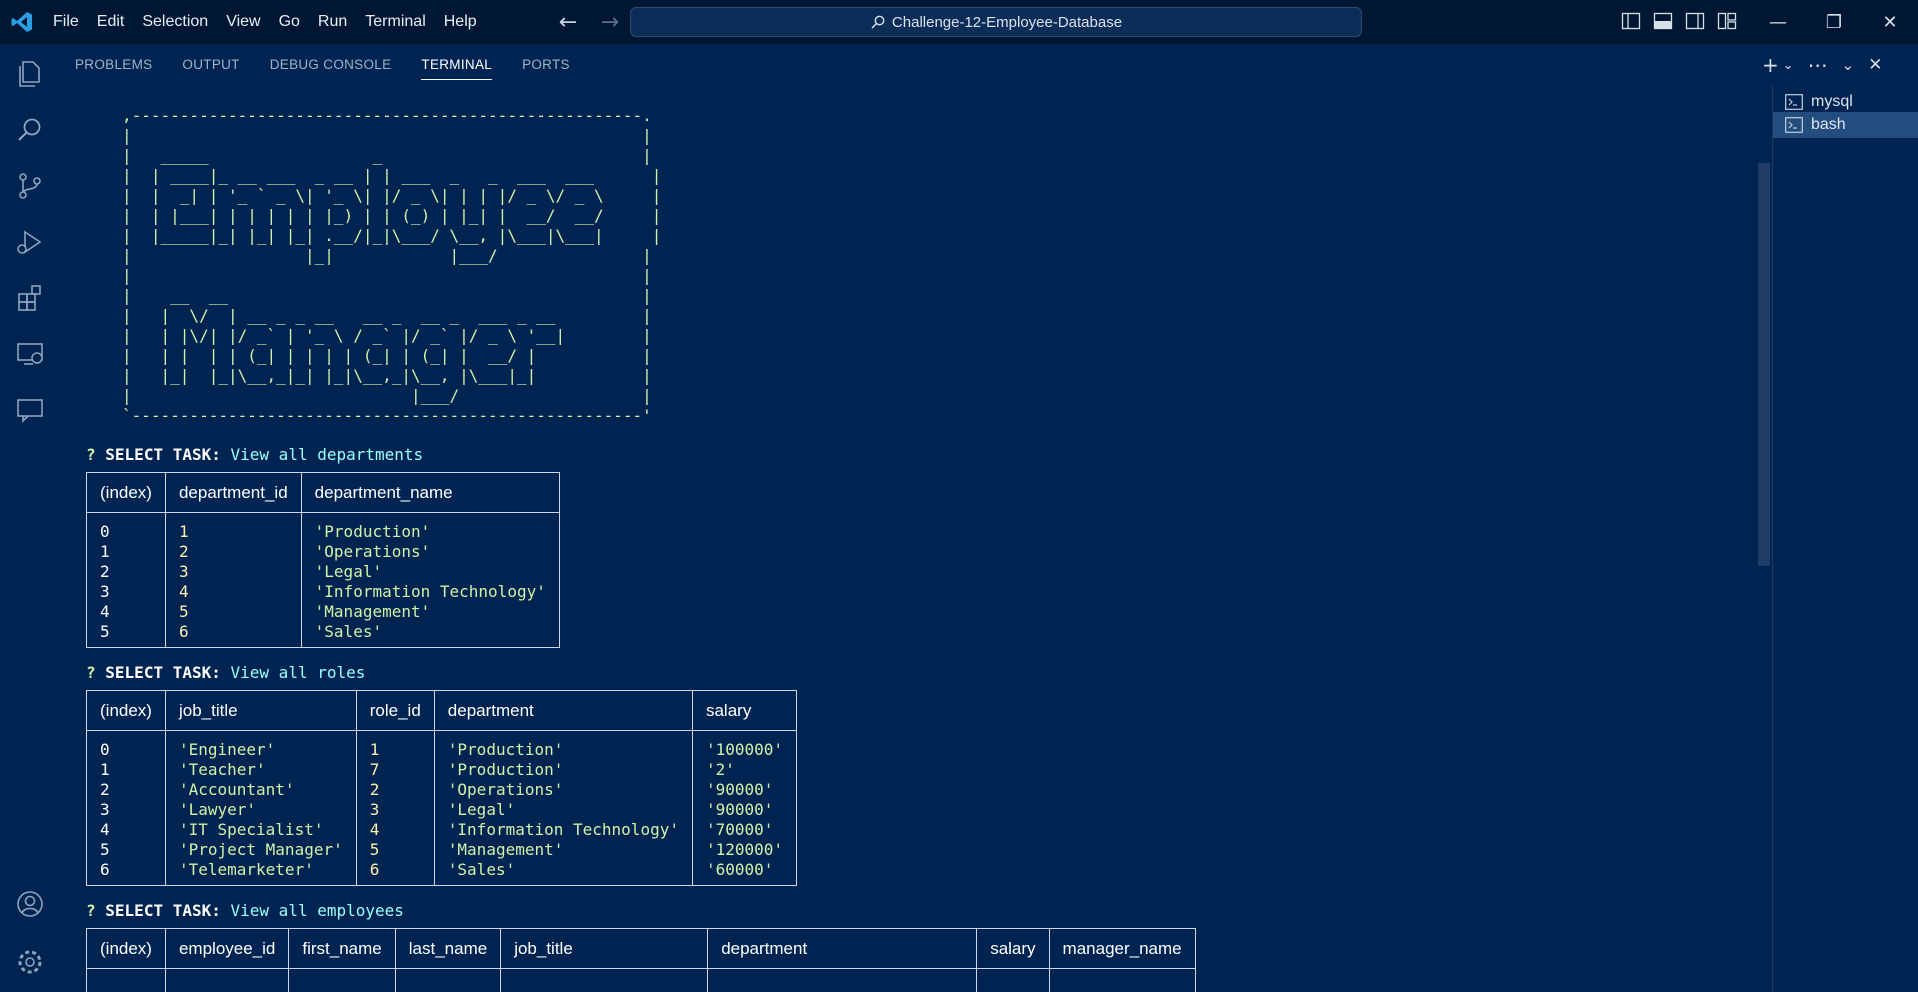 This screenshot has width=1918, height=992. I want to click on menu-view: View, so click(243, 22).